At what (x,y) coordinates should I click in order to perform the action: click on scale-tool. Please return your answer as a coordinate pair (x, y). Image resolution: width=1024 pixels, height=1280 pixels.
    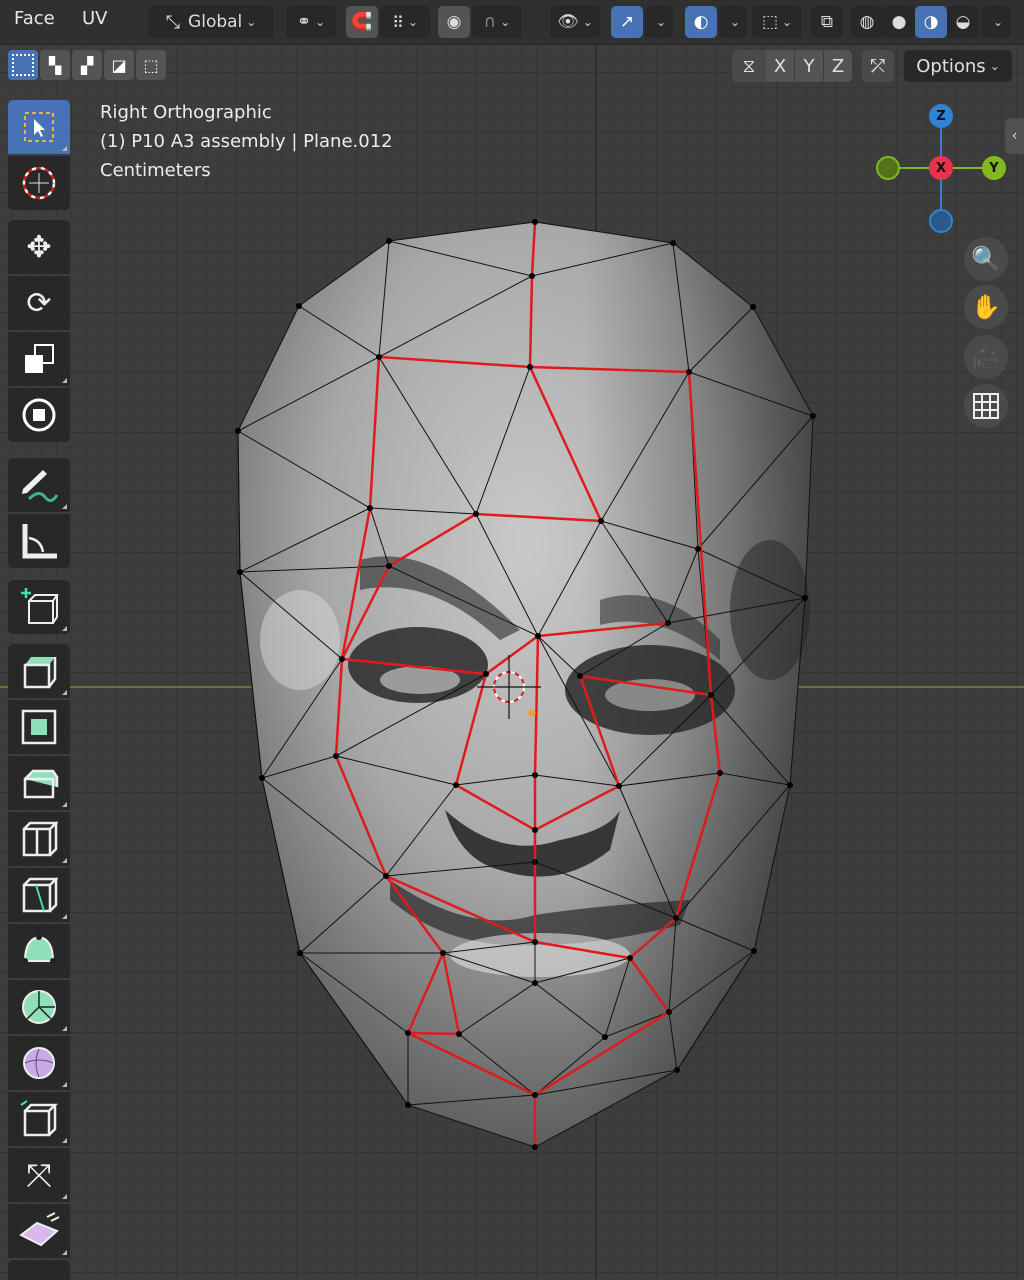
    Looking at the image, I should click on (39, 359).